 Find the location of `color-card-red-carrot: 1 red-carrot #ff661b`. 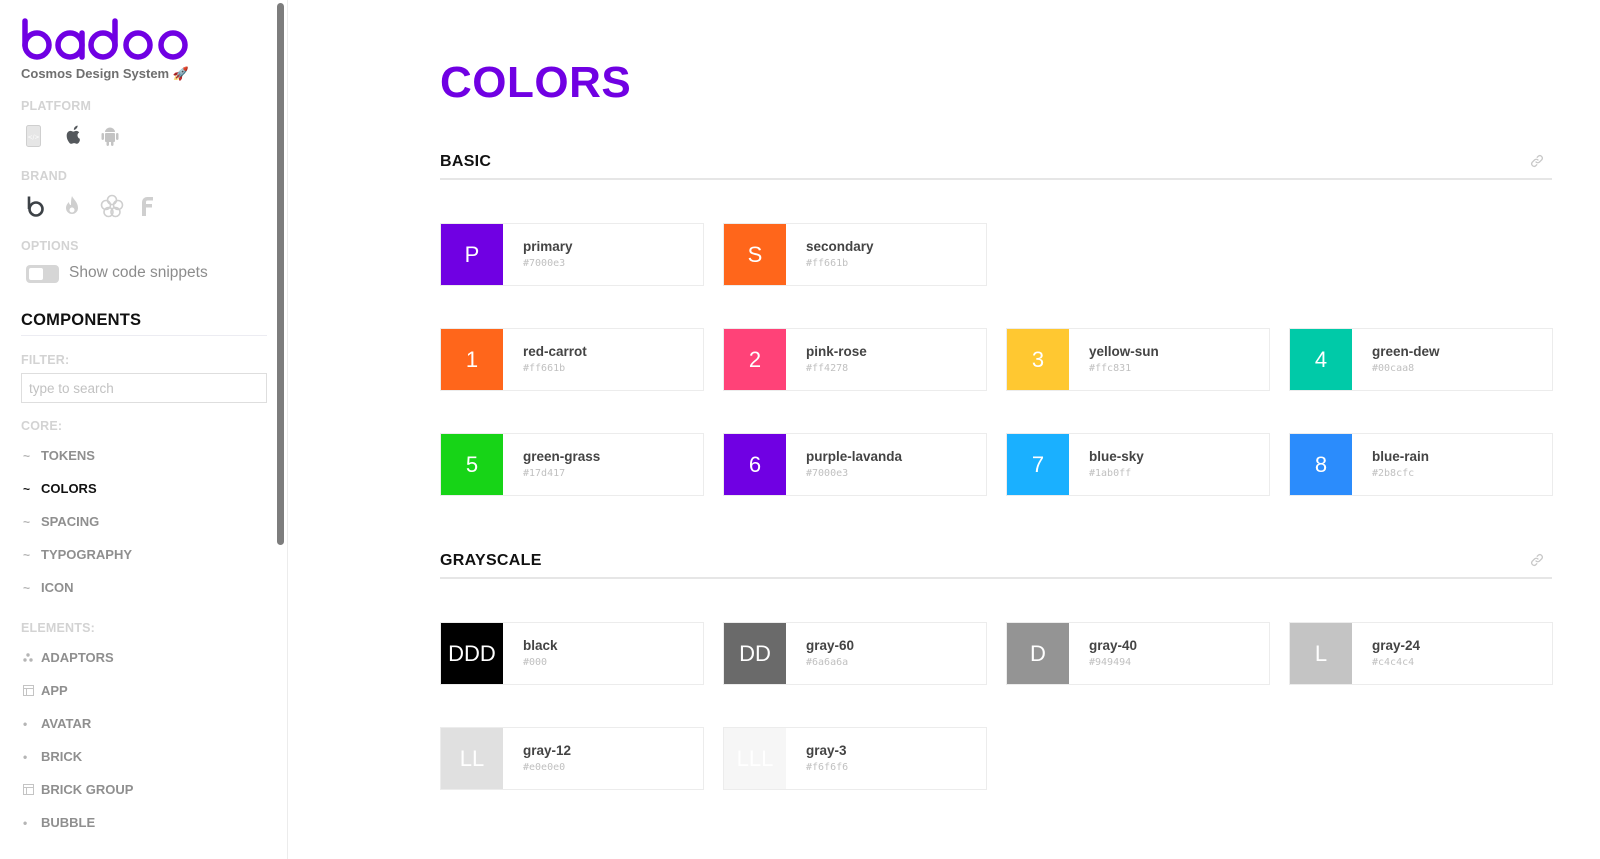

color-card-red-carrot: 1 red-carrot #ff661b is located at coordinates (572, 359).